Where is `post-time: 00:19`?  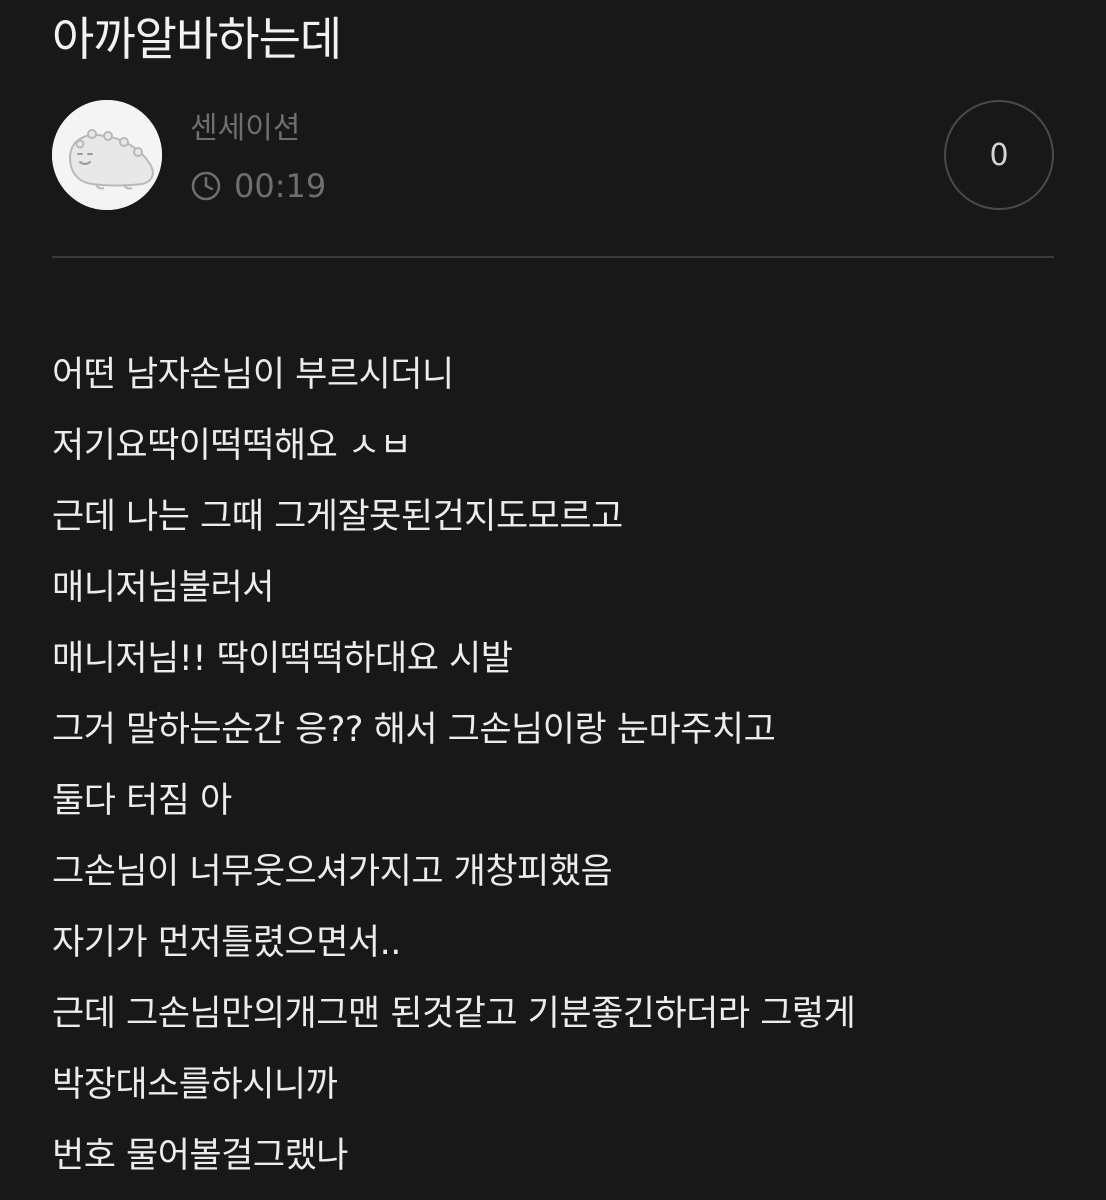 post-time: 00:19 is located at coordinates (258, 186).